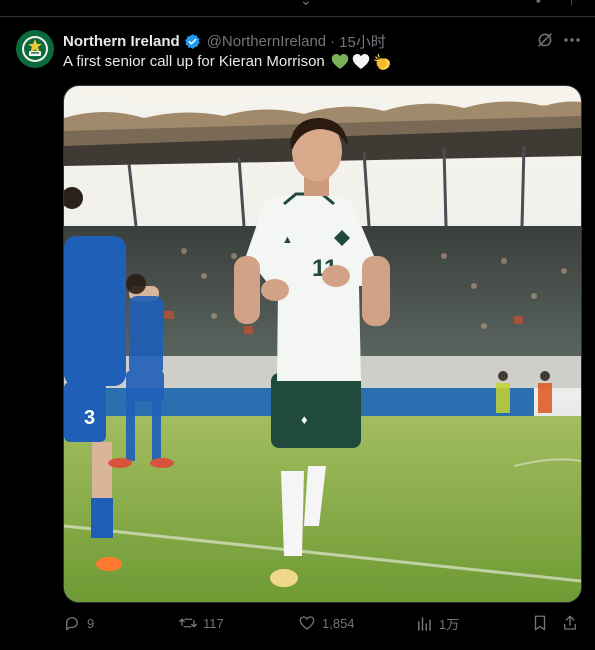 The width and height of the screenshot is (595, 650). I want to click on post-timestamp: 15小时, so click(362, 41).